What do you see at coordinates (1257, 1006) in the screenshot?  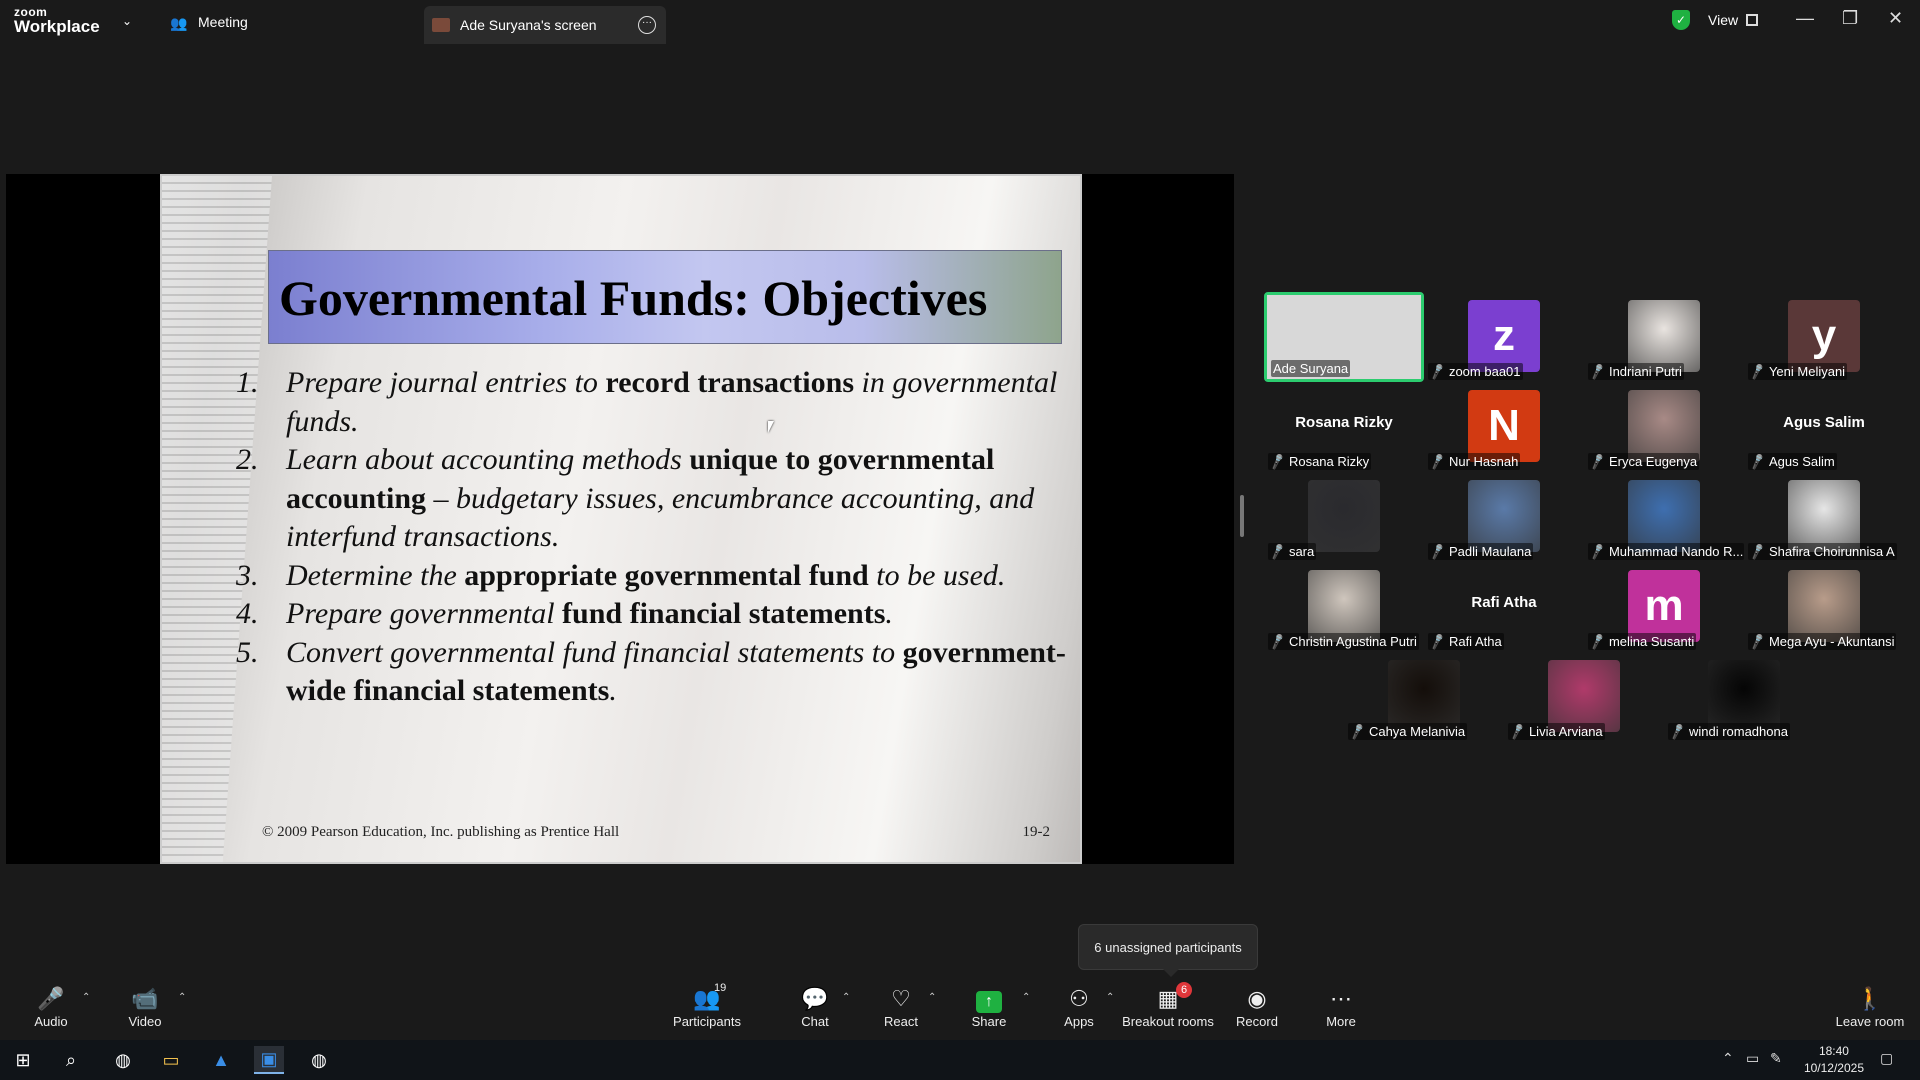 I see `record-button: ◉ Record` at bounding box center [1257, 1006].